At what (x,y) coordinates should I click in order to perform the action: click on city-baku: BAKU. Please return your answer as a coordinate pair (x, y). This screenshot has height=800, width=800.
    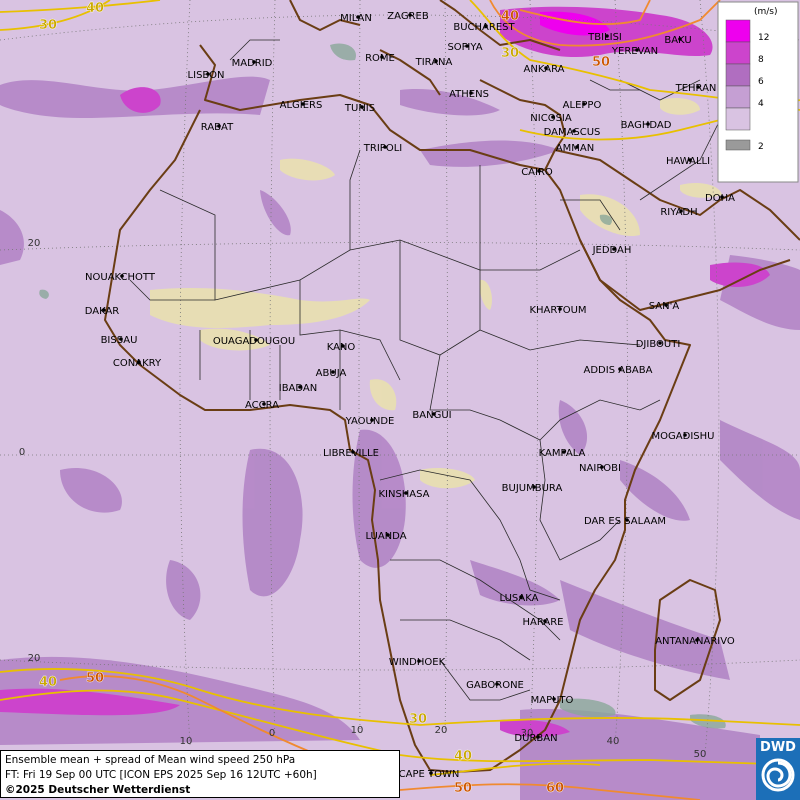
    Looking at the image, I should click on (677, 40).